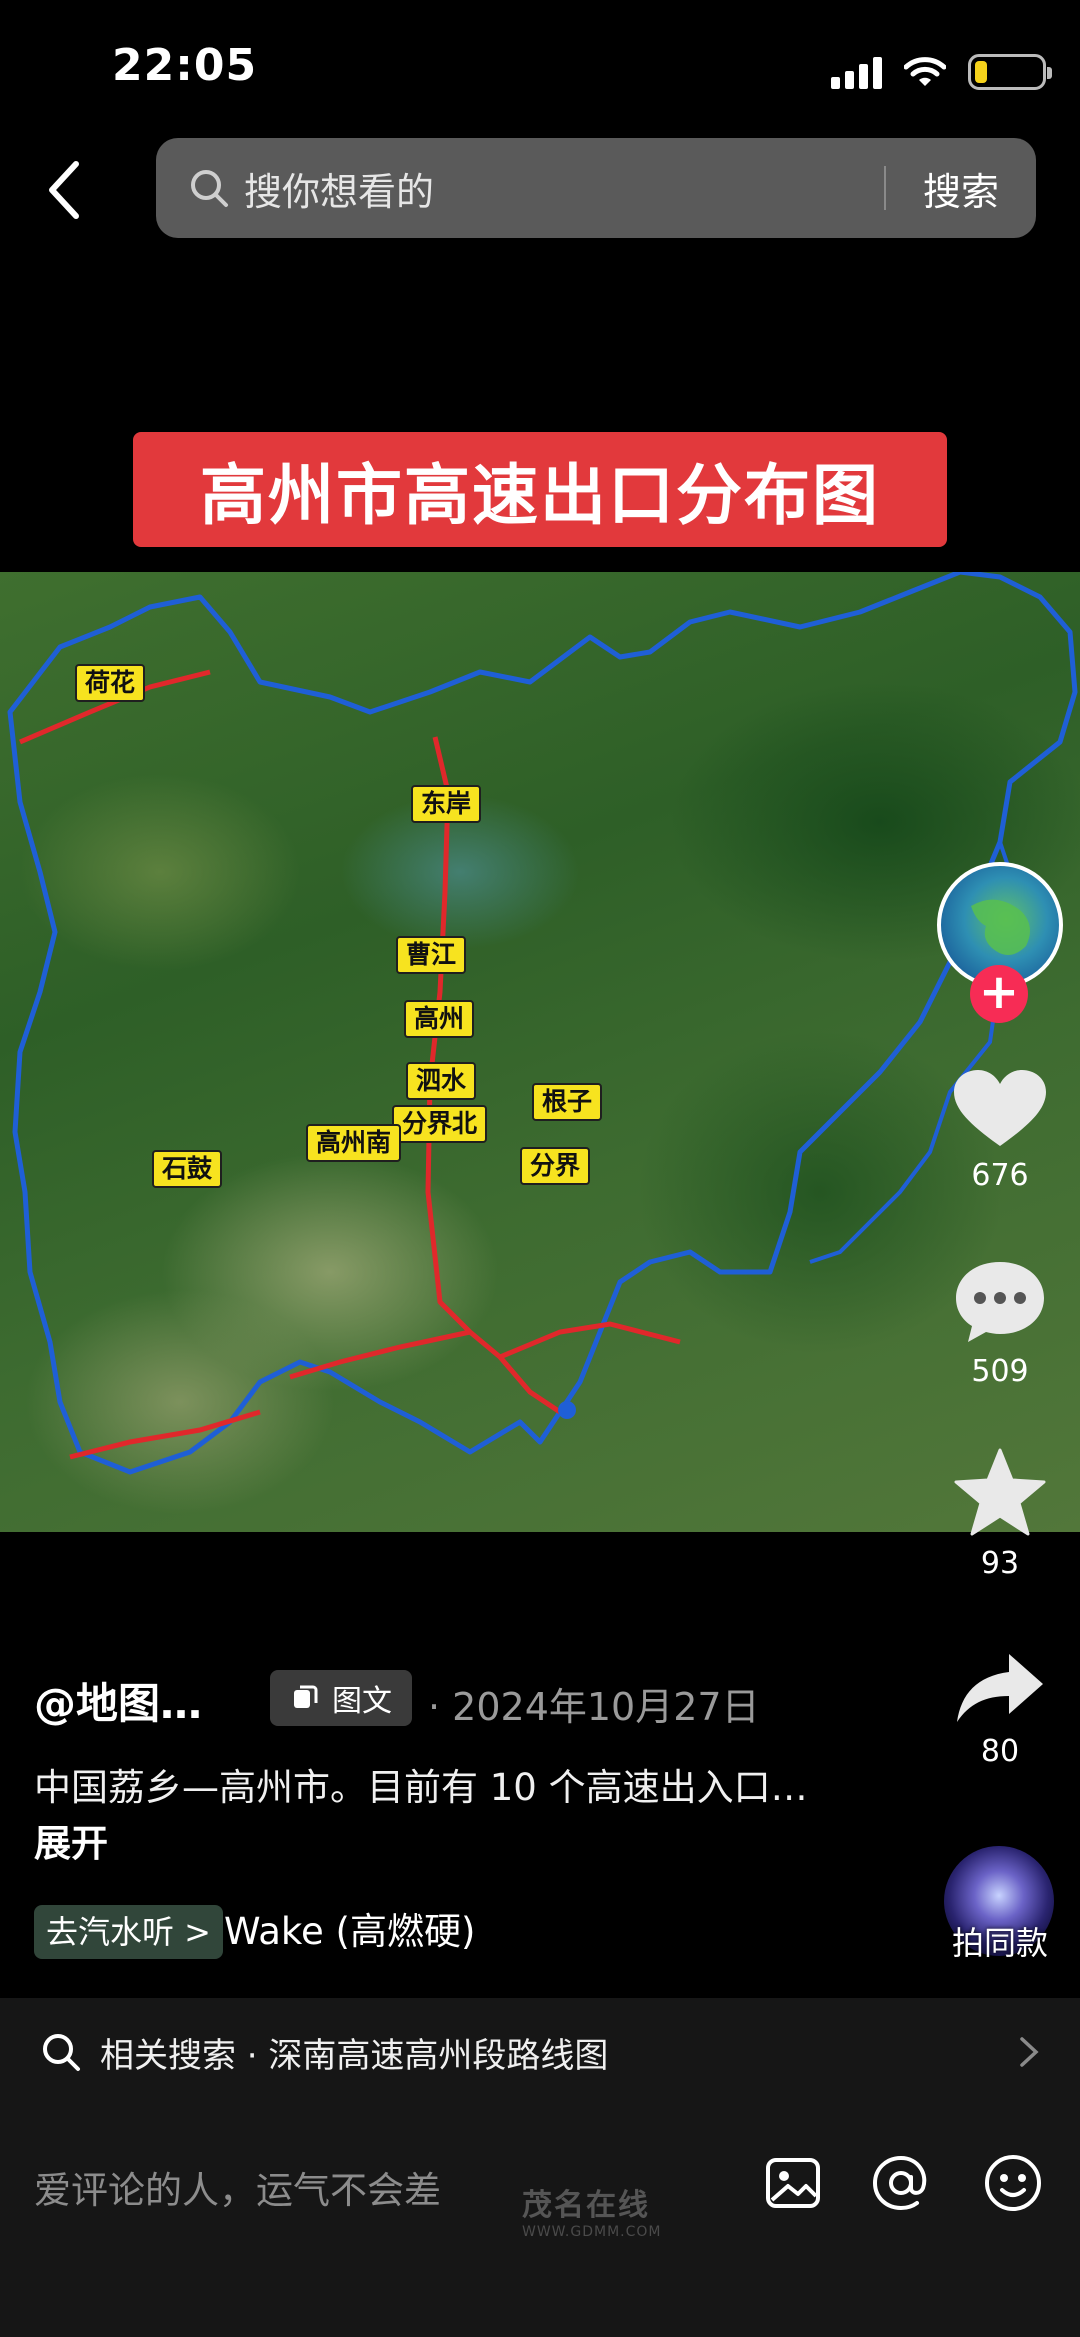  What do you see at coordinates (1000, 1108) in the screenshot?
I see `heart-icon` at bounding box center [1000, 1108].